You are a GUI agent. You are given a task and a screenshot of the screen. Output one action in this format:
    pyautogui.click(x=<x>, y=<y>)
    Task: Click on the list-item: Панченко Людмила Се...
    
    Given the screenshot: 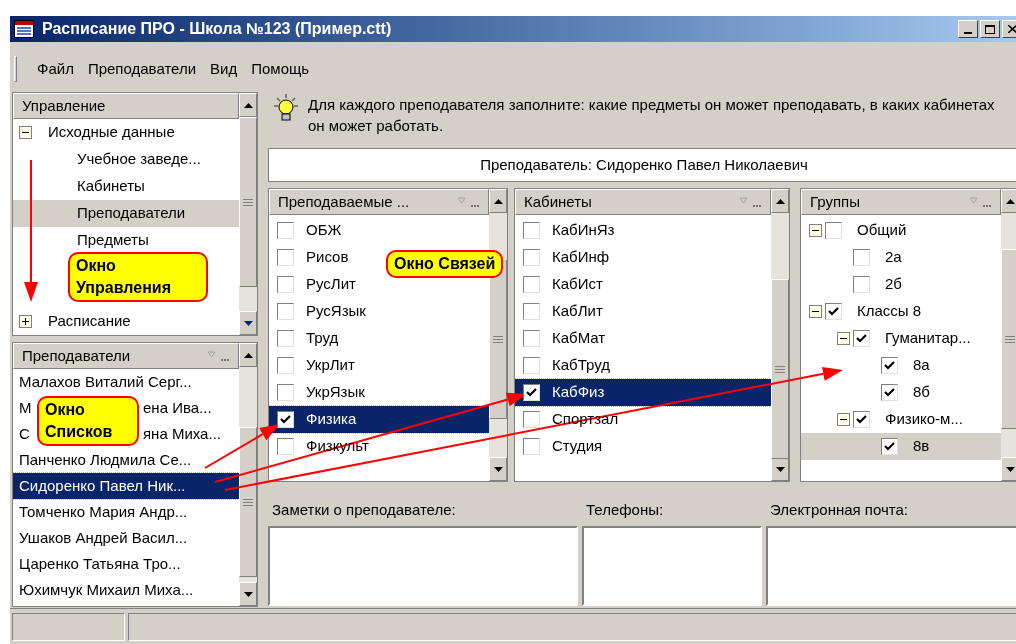 What is the action you would take?
    pyautogui.click(x=126, y=460)
    